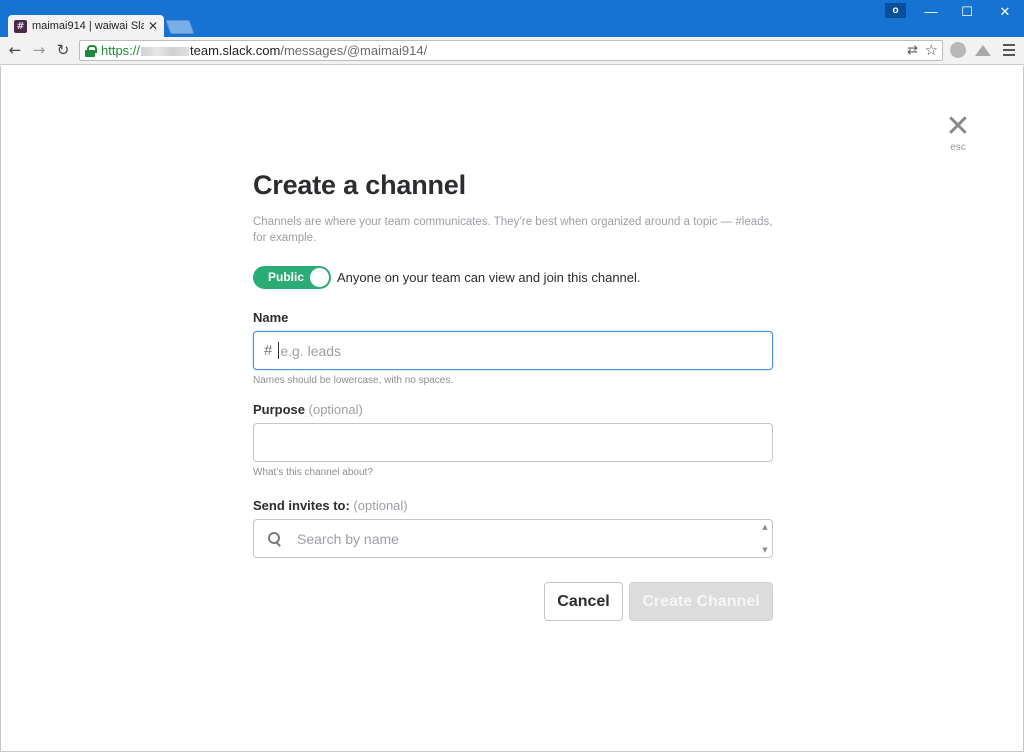 This screenshot has height=752, width=1024. Describe the element at coordinates (268, 350) in the screenshot. I see `hash-icon: #` at that location.